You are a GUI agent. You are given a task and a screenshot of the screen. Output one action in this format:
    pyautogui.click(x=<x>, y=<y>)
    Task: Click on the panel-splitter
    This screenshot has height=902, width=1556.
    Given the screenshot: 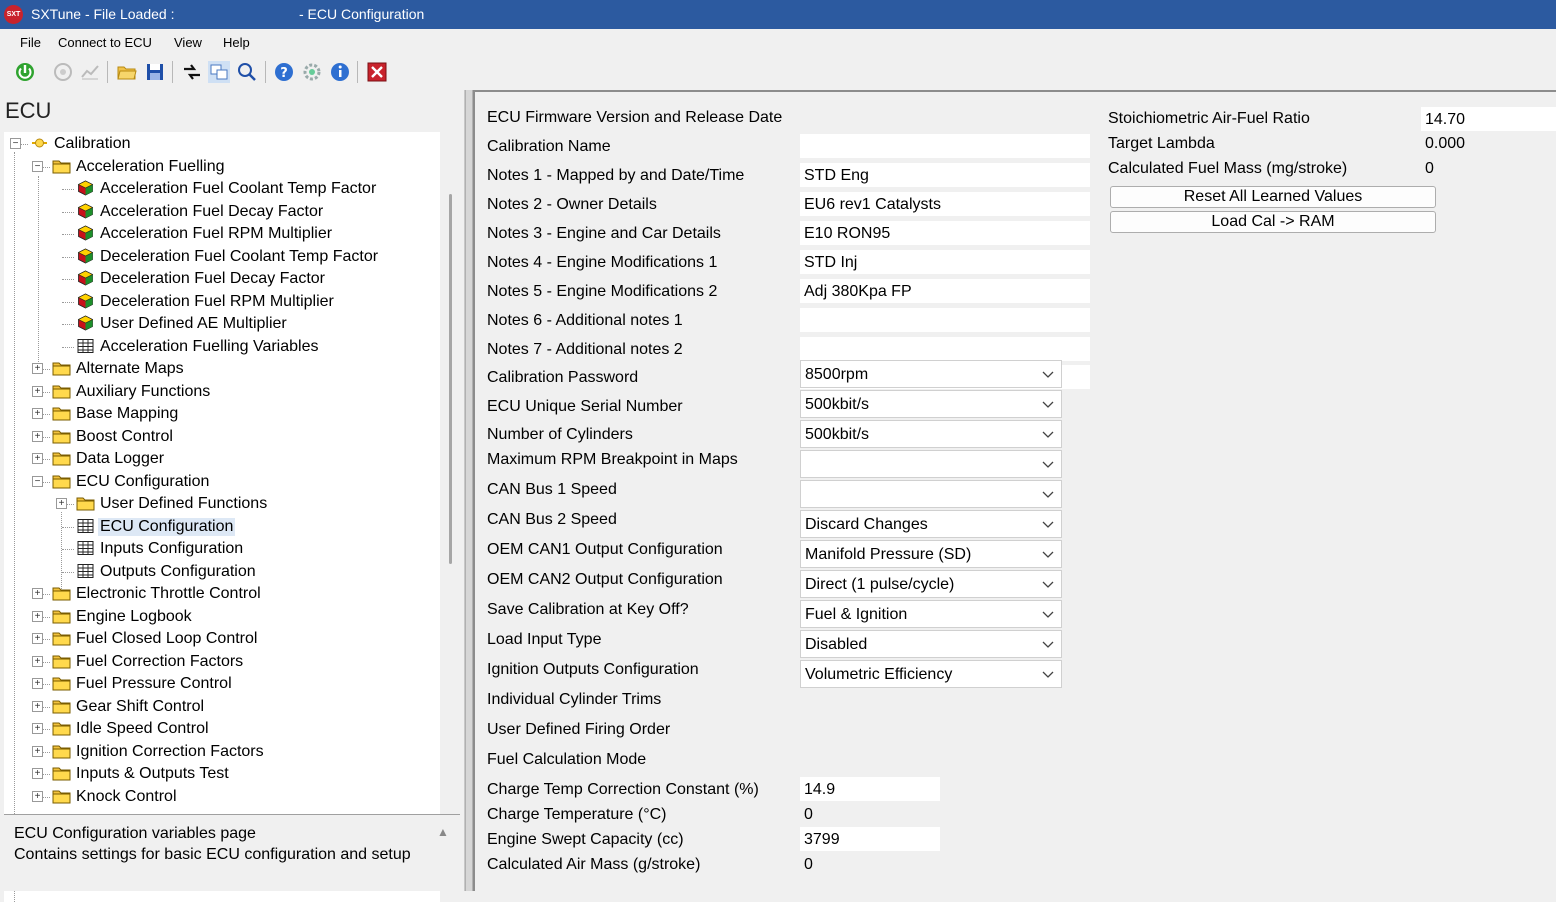 What is the action you would take?
    pyautogui.click(x=469, y=490)
    